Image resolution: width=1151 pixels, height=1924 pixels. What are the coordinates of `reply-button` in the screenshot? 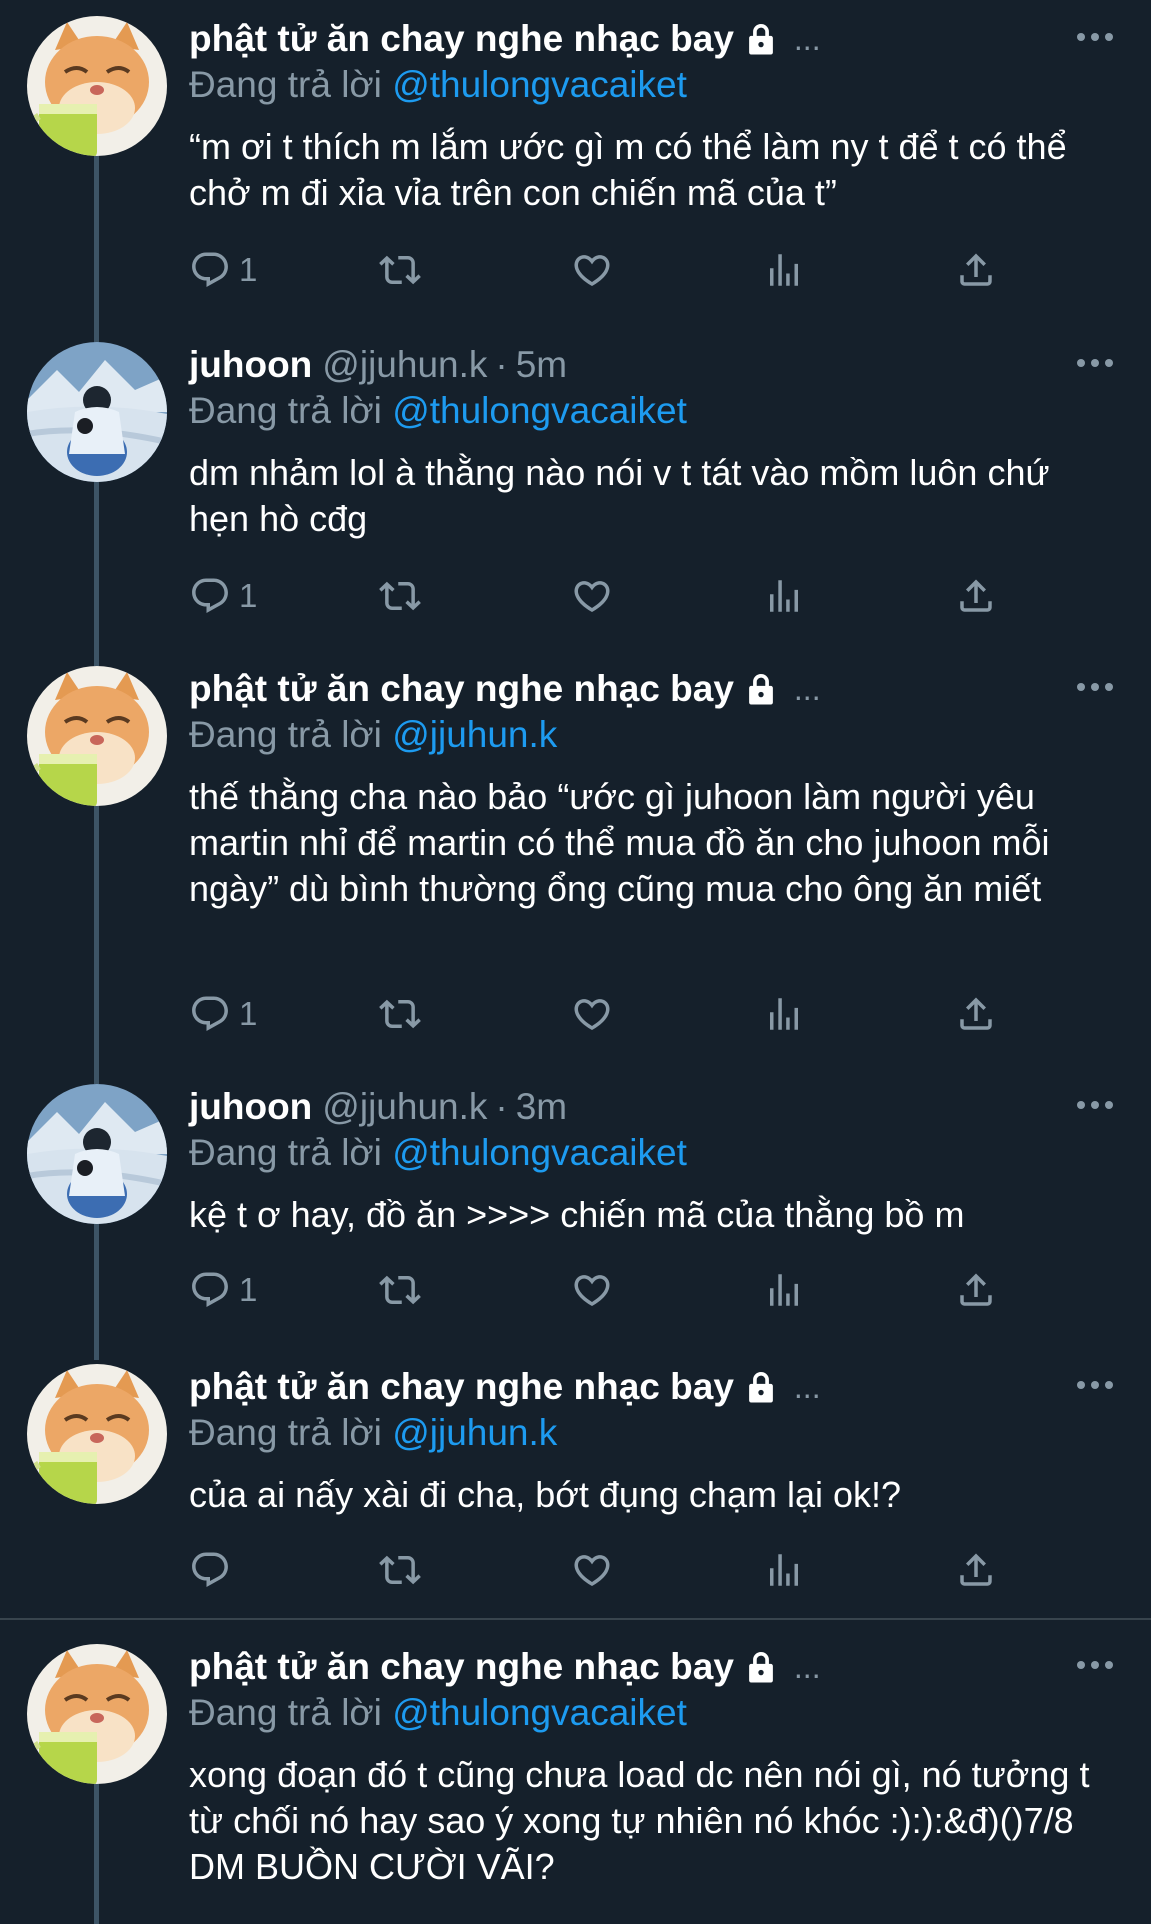 It's located at (214, 1570).